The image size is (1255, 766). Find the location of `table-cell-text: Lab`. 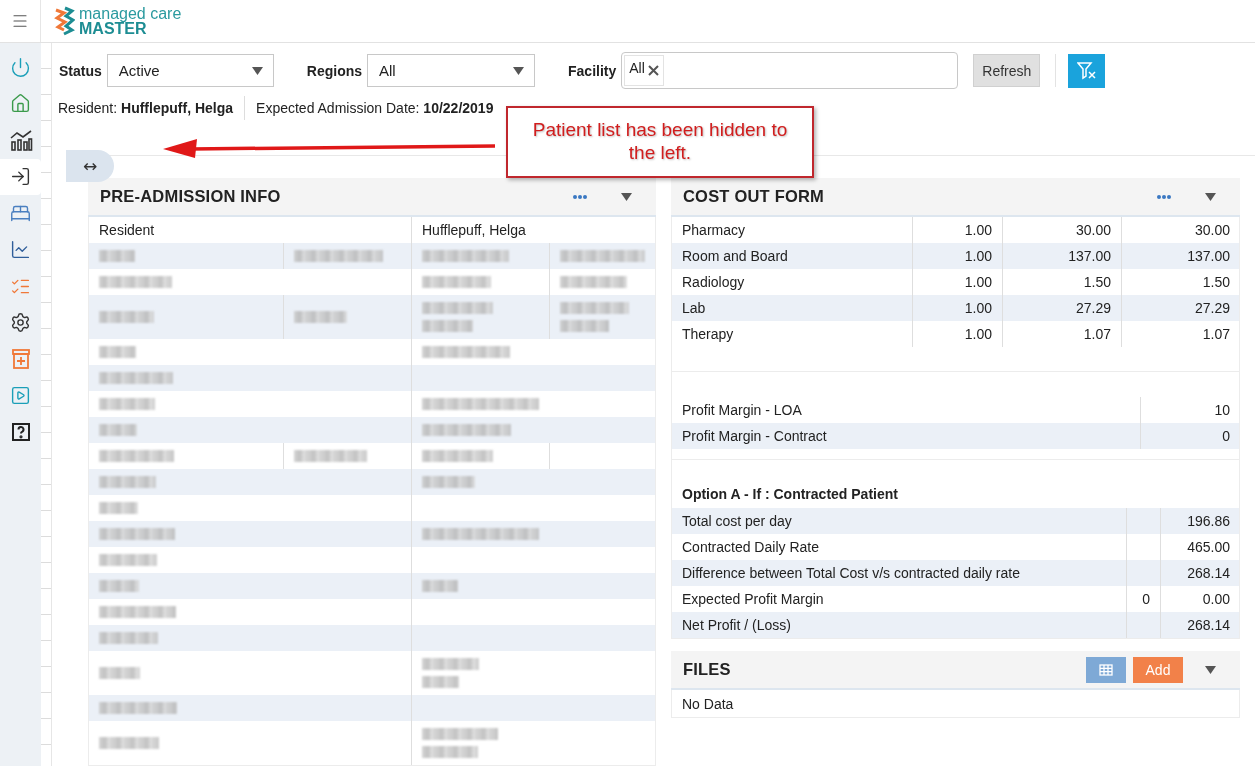

table-cell-text: Lab is located at coordinates (694, 308).